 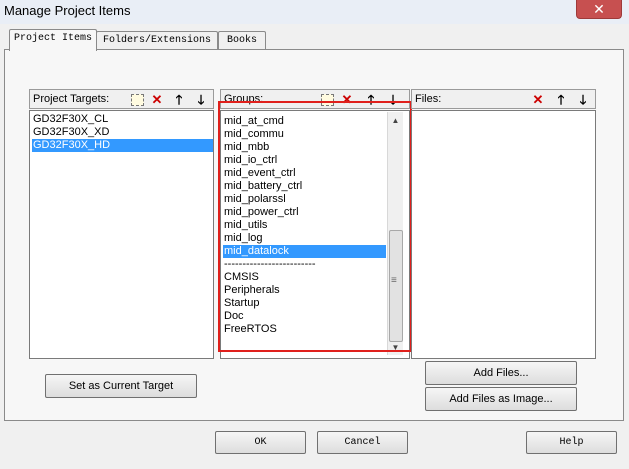 I want to click on tab-label: Project Items, so click(x=52, y=38).